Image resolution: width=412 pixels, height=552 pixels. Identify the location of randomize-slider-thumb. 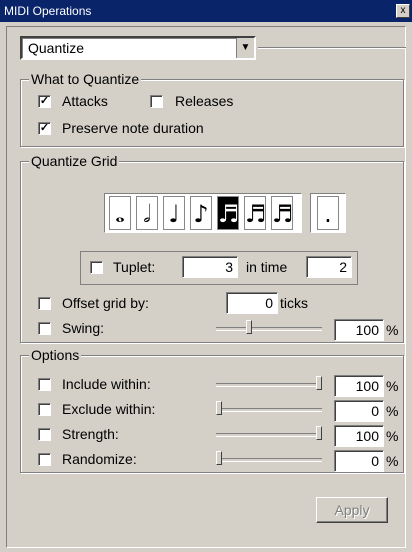
(219, 458).